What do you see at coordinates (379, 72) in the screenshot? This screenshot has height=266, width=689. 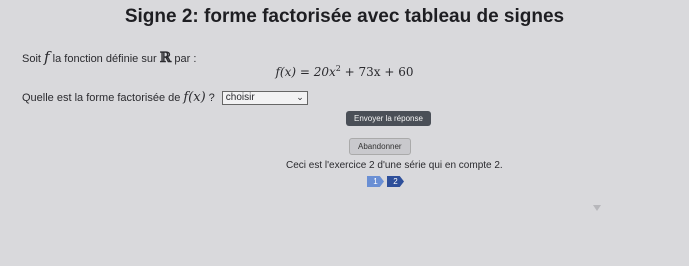 I see `formula-rhs: + 73x + 60` at bounding box center [379, 72].